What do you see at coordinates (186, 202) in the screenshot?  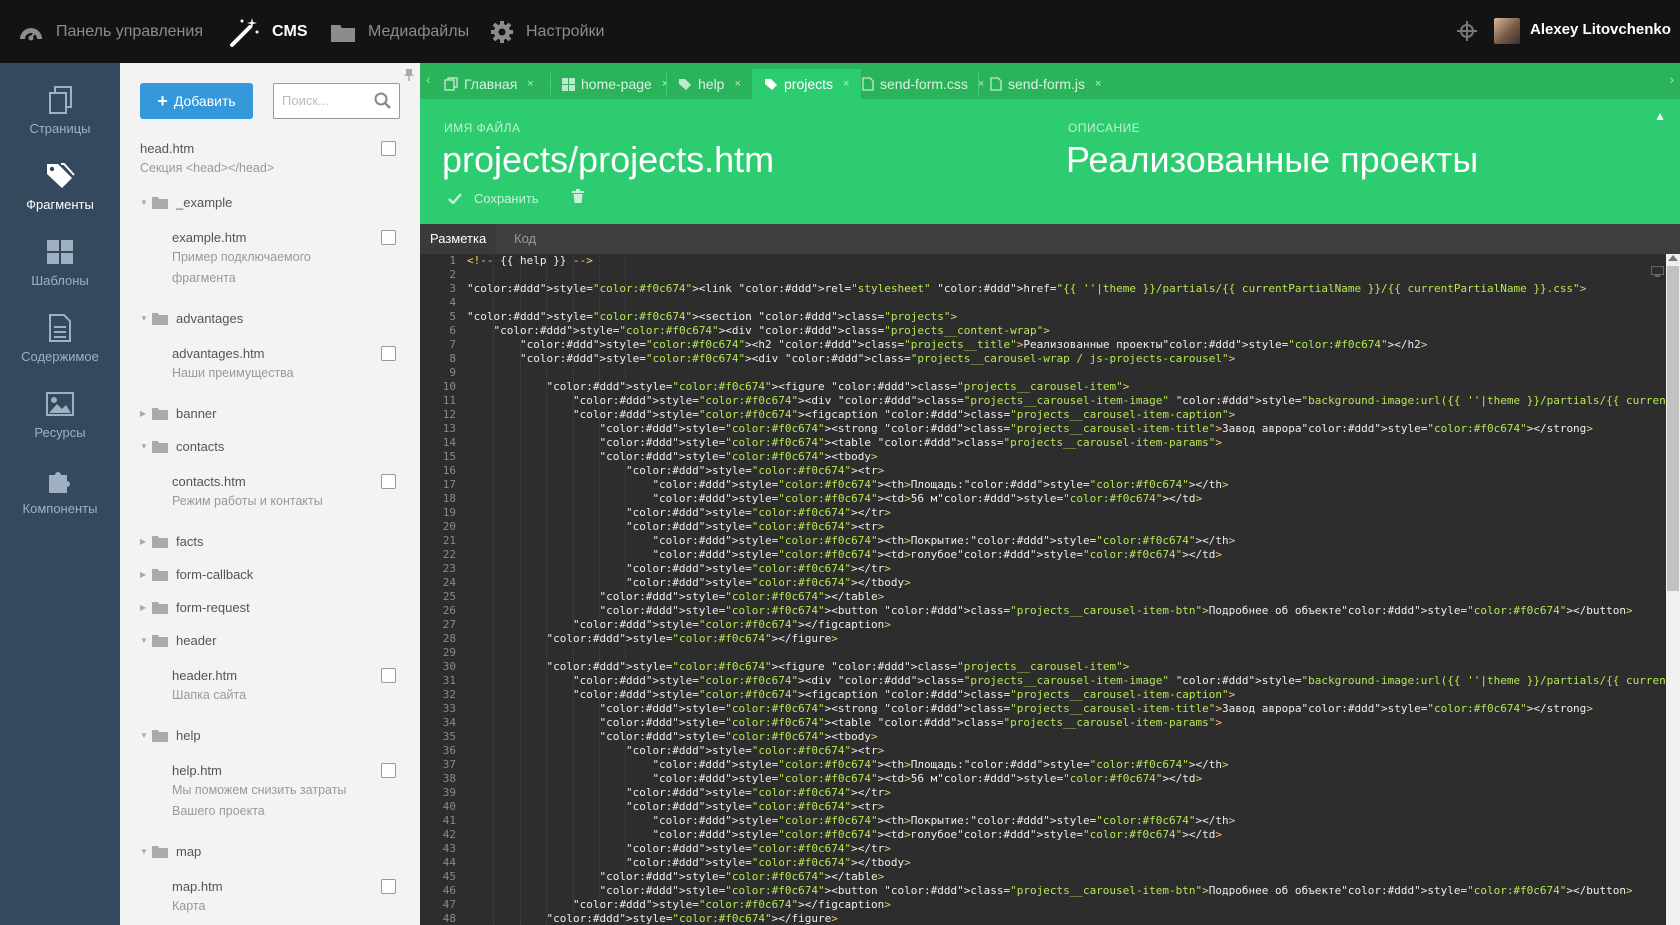 I see `folder-example: ▼ _example` at bounding box center [186, 202].